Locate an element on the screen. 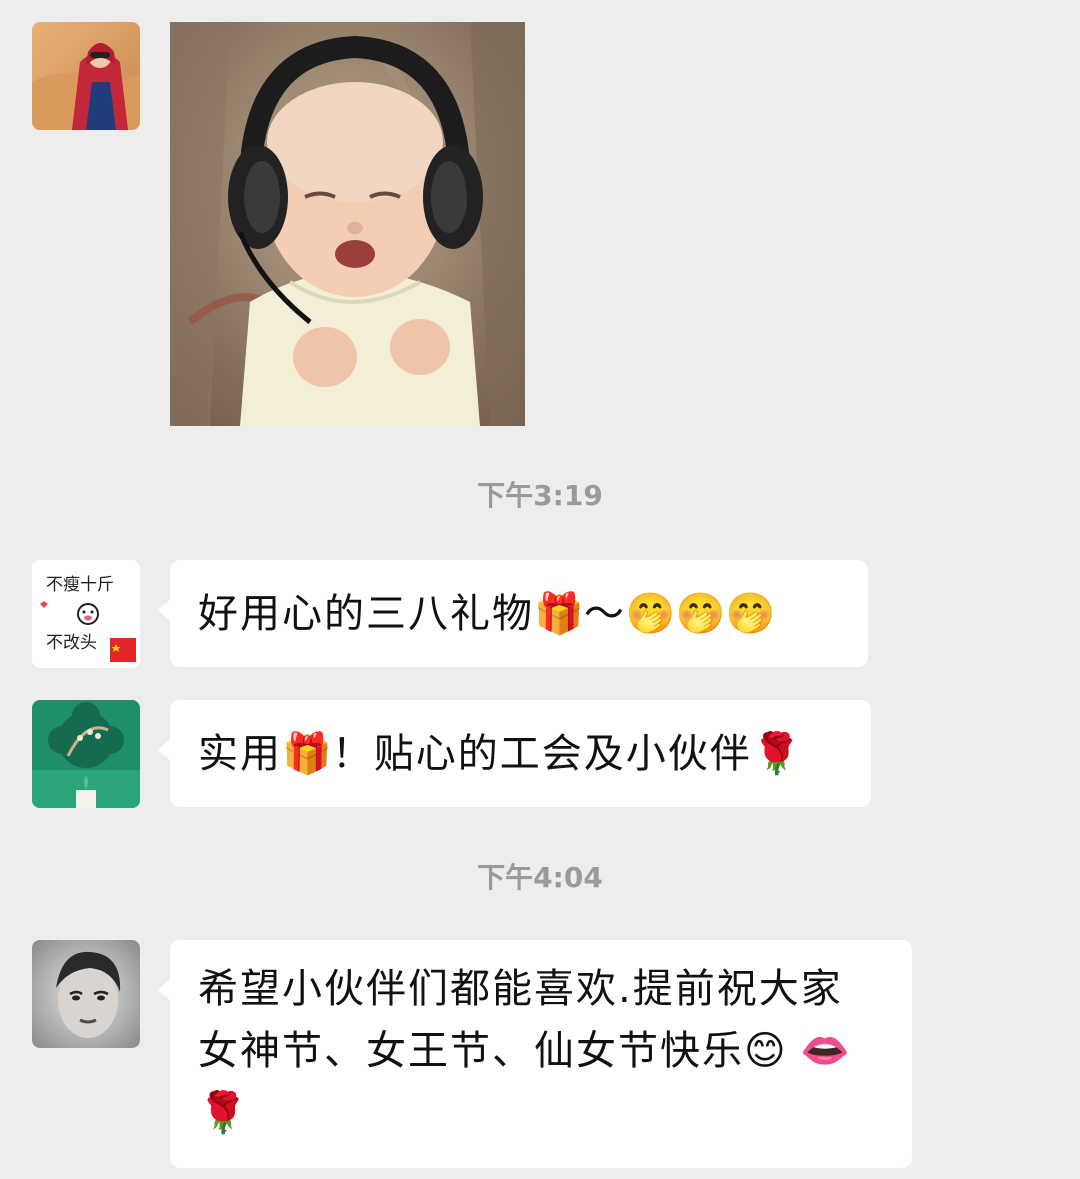 Image resolution: width=1080 pixels, height=1179 pixels. message-line-2: 女神节、女王节、仙女节快乐😊 👄 is located at coordinates (541, 1051).